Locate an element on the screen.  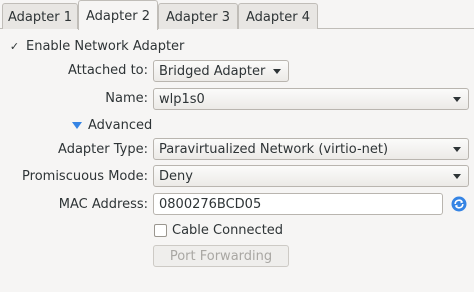
tab-adapter-4: Adapter 4 is located at coordinates (278, 16).